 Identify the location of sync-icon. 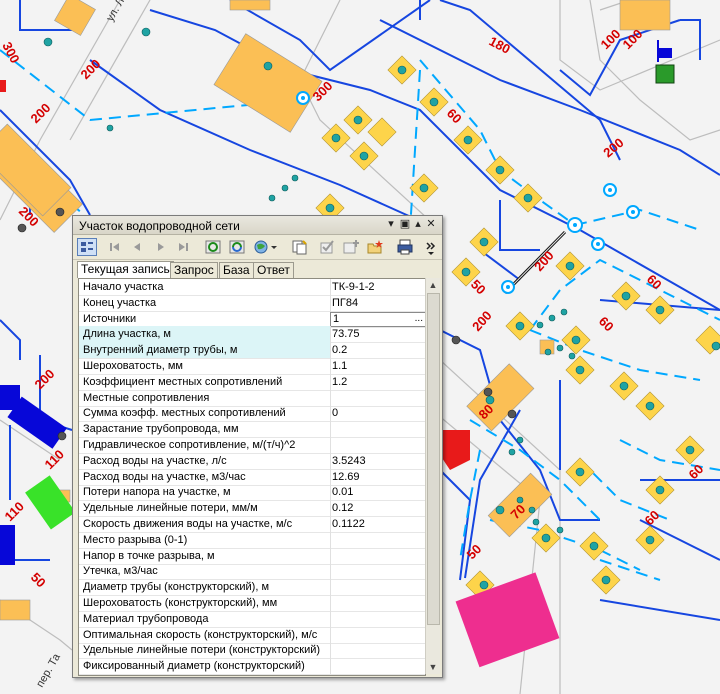
(237, 247).